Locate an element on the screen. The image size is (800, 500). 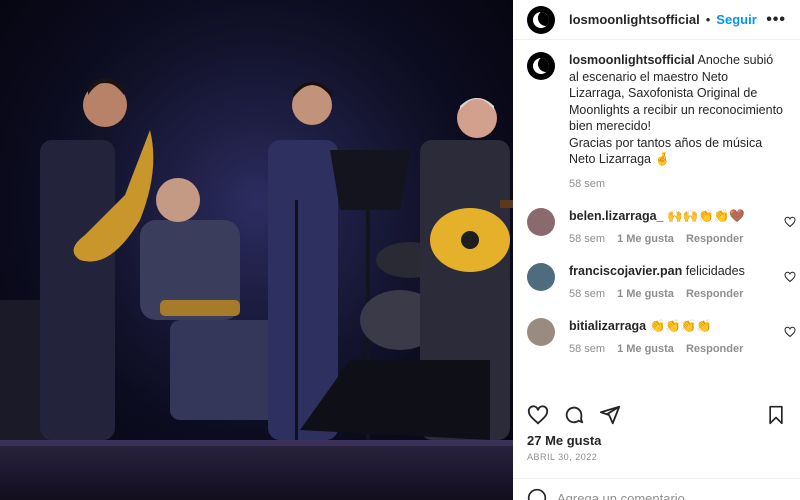
post-date: ABRIL 30, 2022 is located at coordinates (562, 457).